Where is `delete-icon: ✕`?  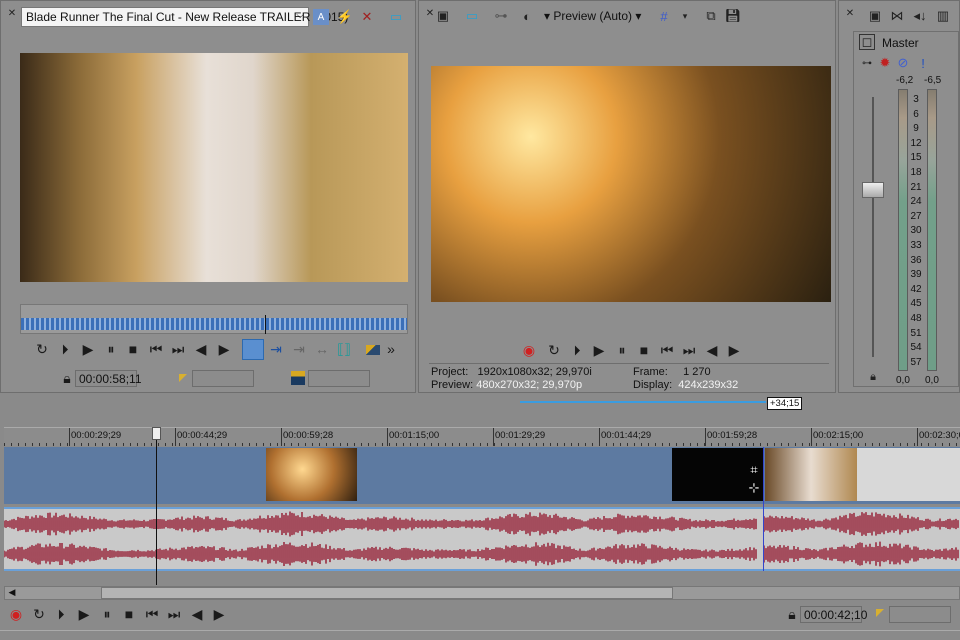 delete-icon: ✕ is located at coordinates (367, 17).